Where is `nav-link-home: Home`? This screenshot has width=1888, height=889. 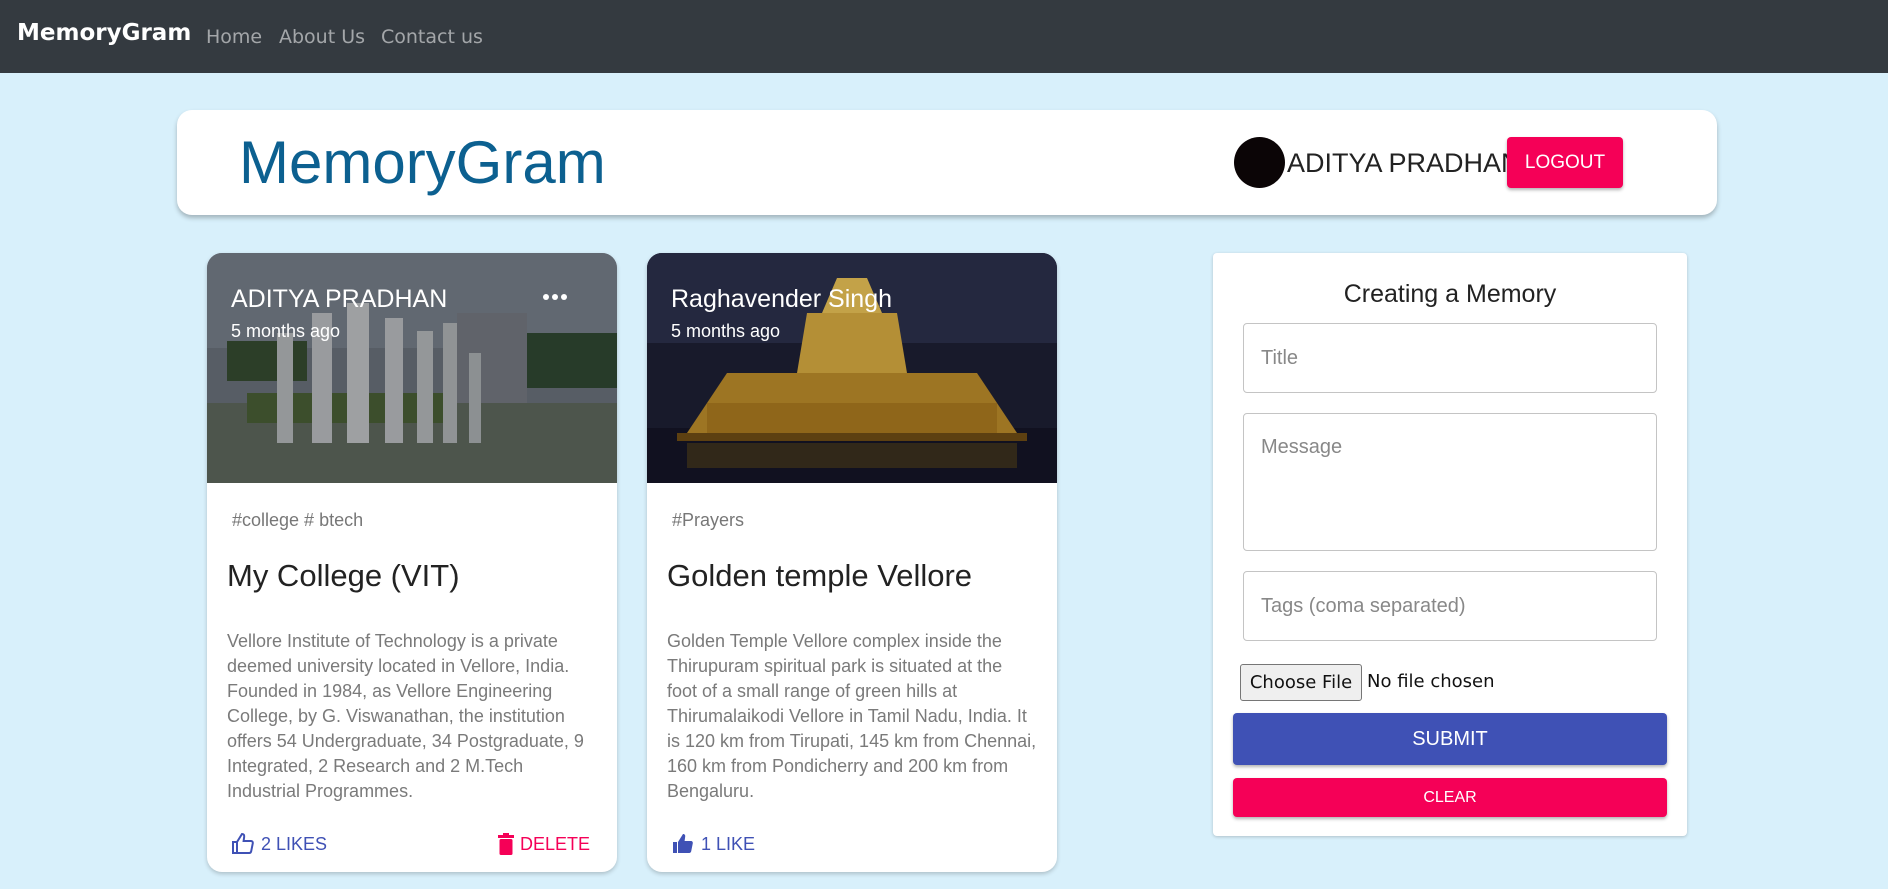 nav-link-home: Home is located at coordinates (234, 37).